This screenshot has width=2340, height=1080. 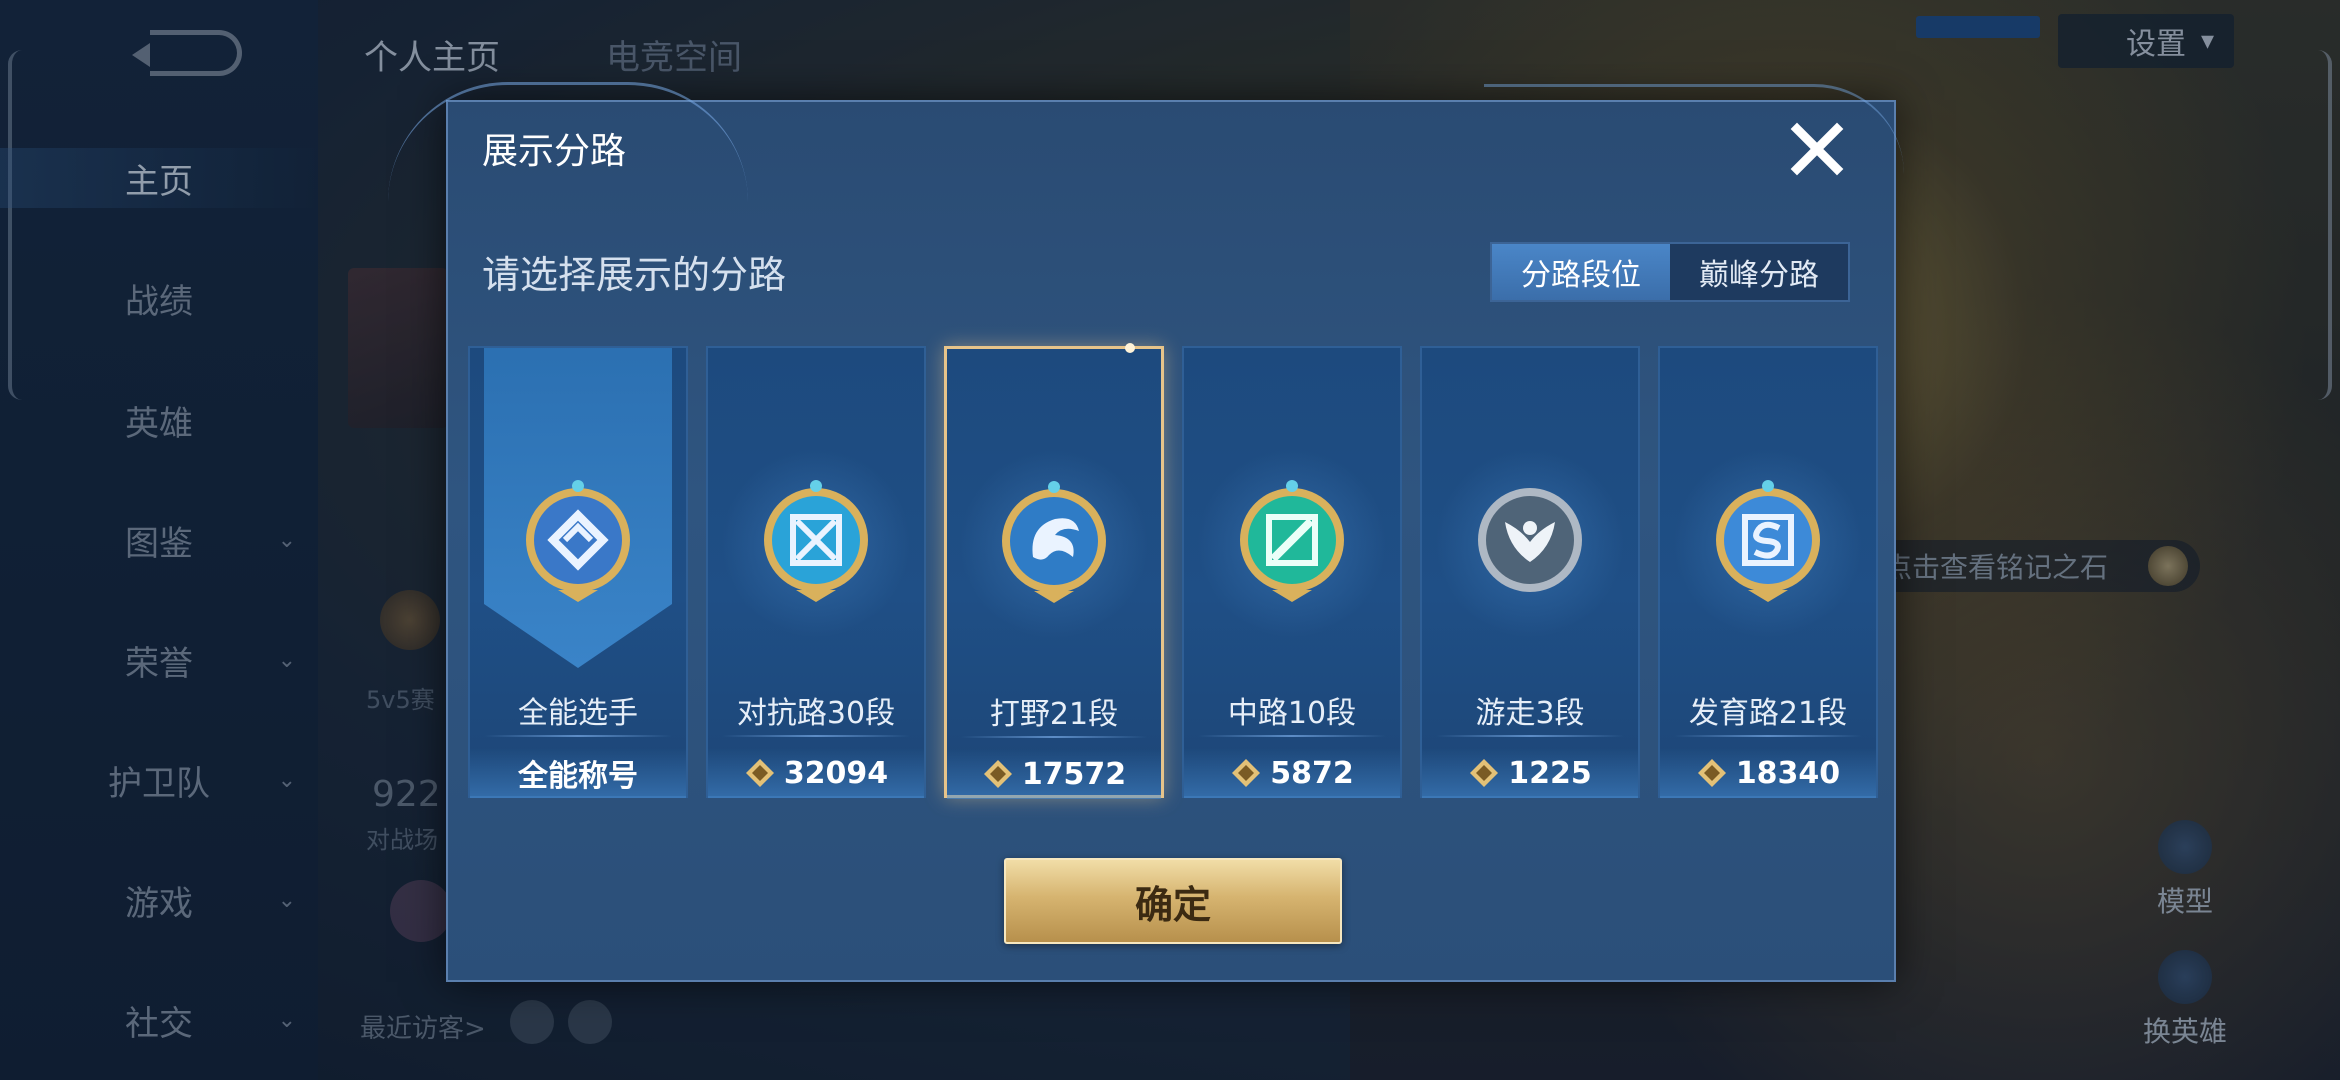 I want to click on lane-card-jungle: 打野21段 17572, so click(x=1054, y=571).